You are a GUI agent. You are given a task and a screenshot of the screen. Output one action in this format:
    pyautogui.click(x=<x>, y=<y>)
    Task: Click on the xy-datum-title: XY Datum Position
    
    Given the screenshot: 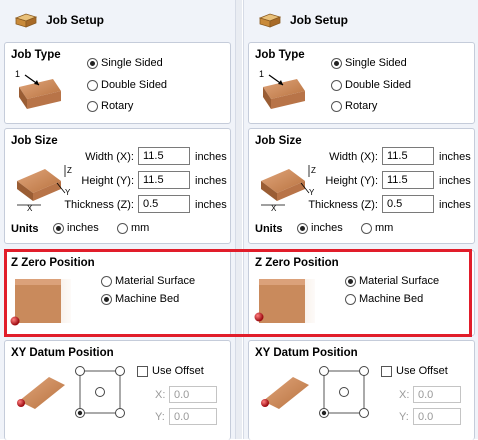 What is the action you would take?
    pyautogui.click(x=306, y=353)
    